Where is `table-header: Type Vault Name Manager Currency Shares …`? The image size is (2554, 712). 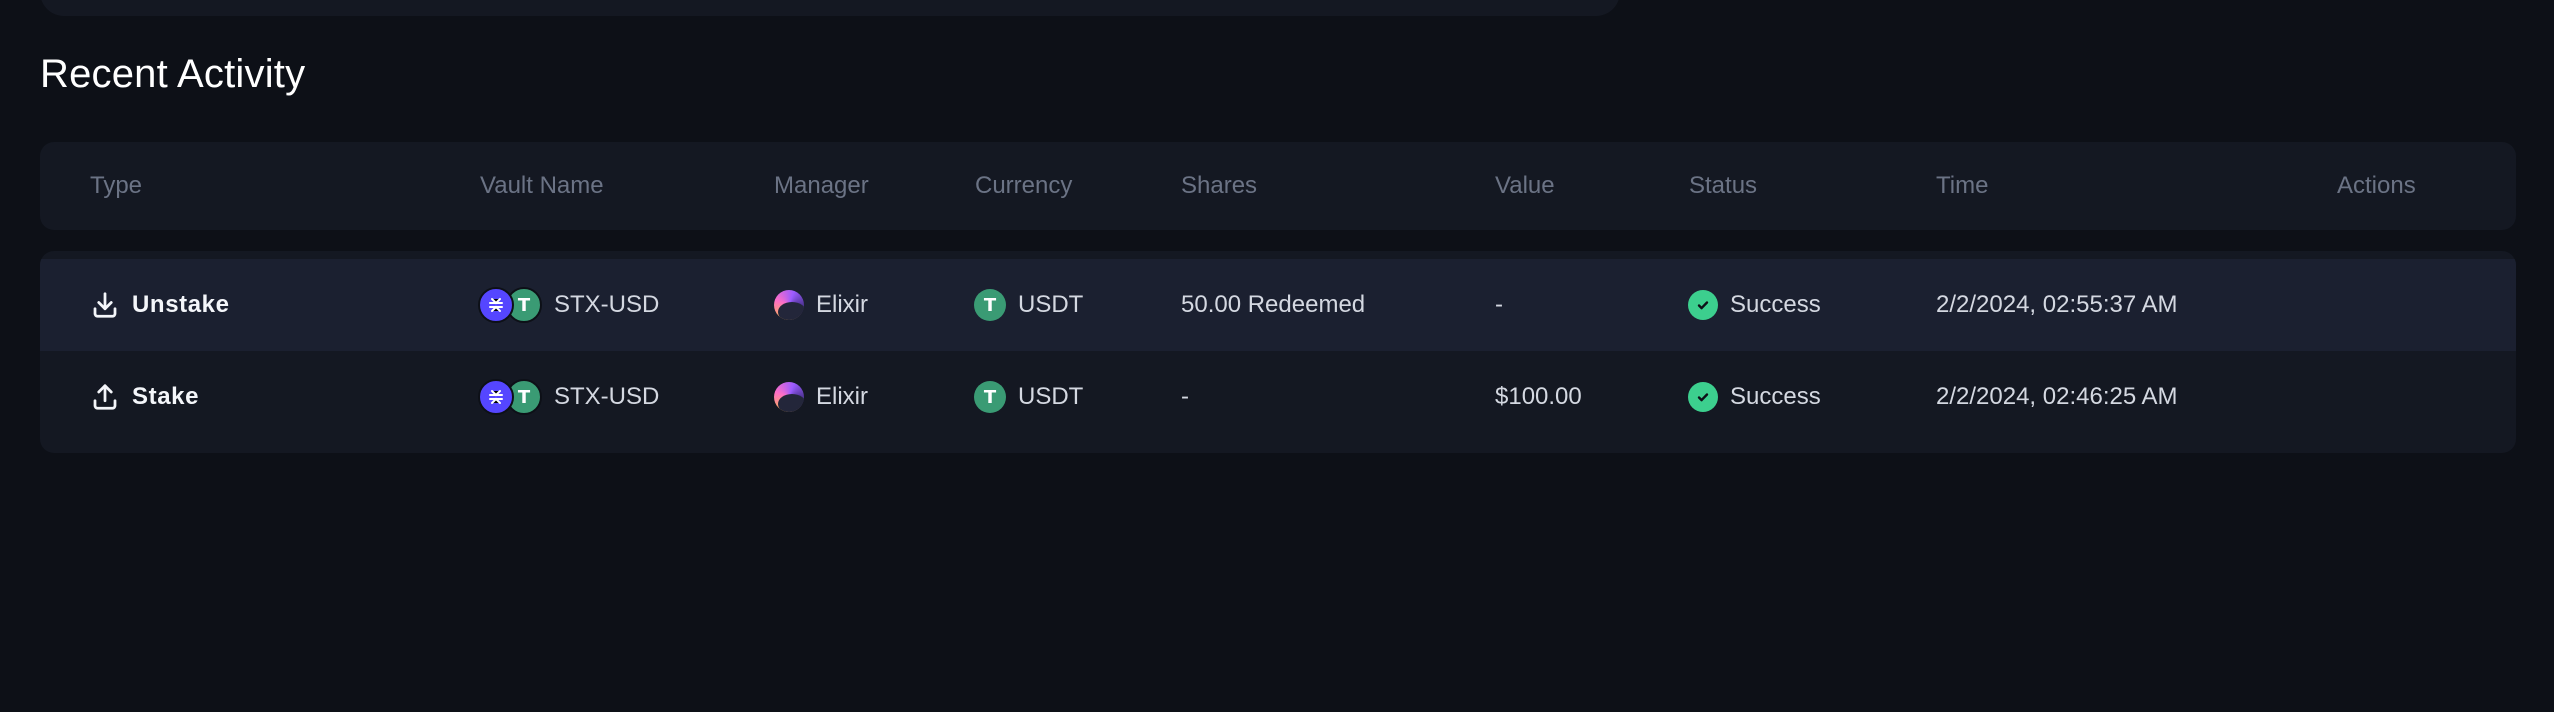
table-header: Type Vault Name Manager Currency Shares … is located at coordinates (1278, 186).